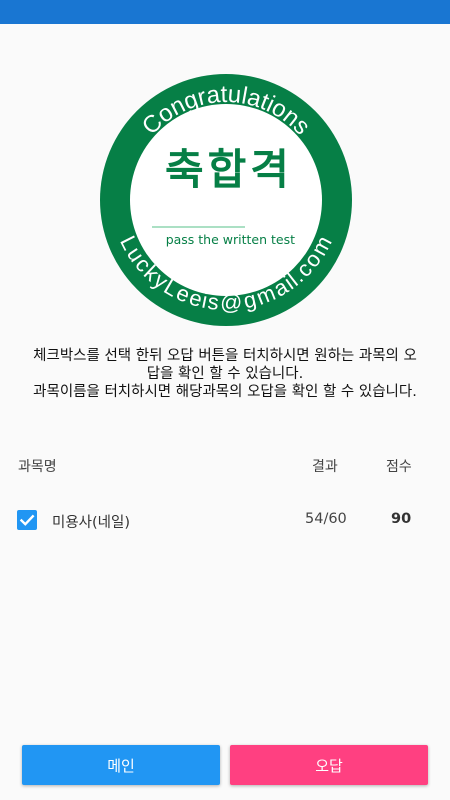  Describe the element at coordinates (225, 12) in the screenshot. I see `status-bar` at that location.